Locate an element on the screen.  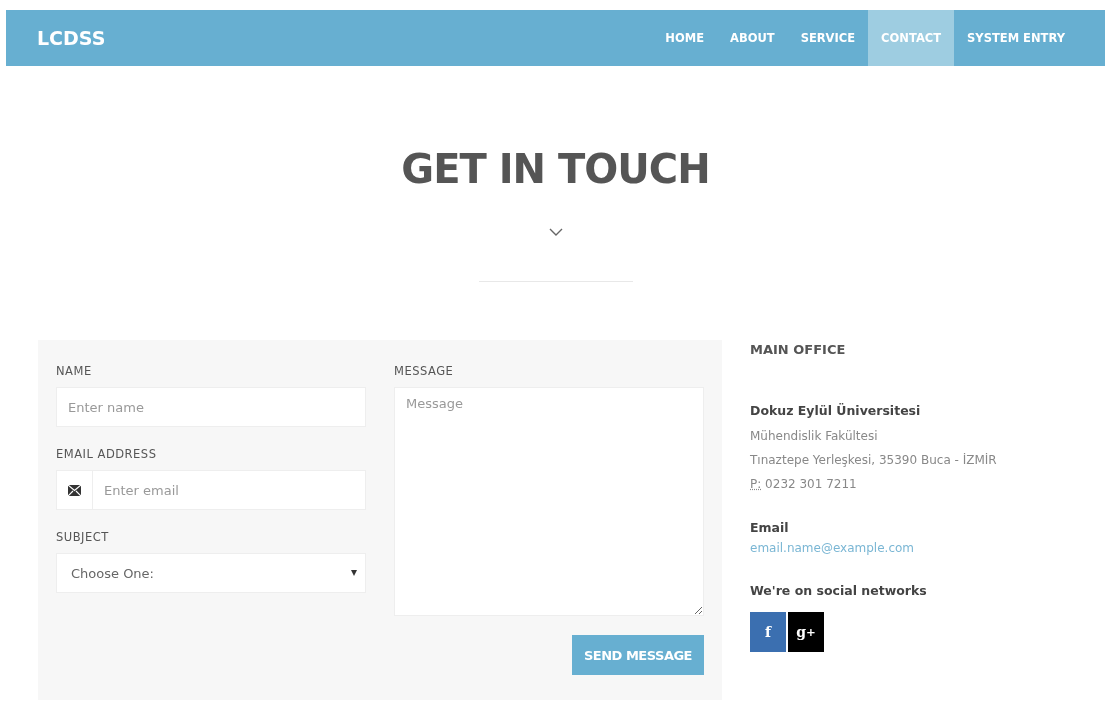
page-heading: GET IN TOUCH is located at coordinates (555, 169).